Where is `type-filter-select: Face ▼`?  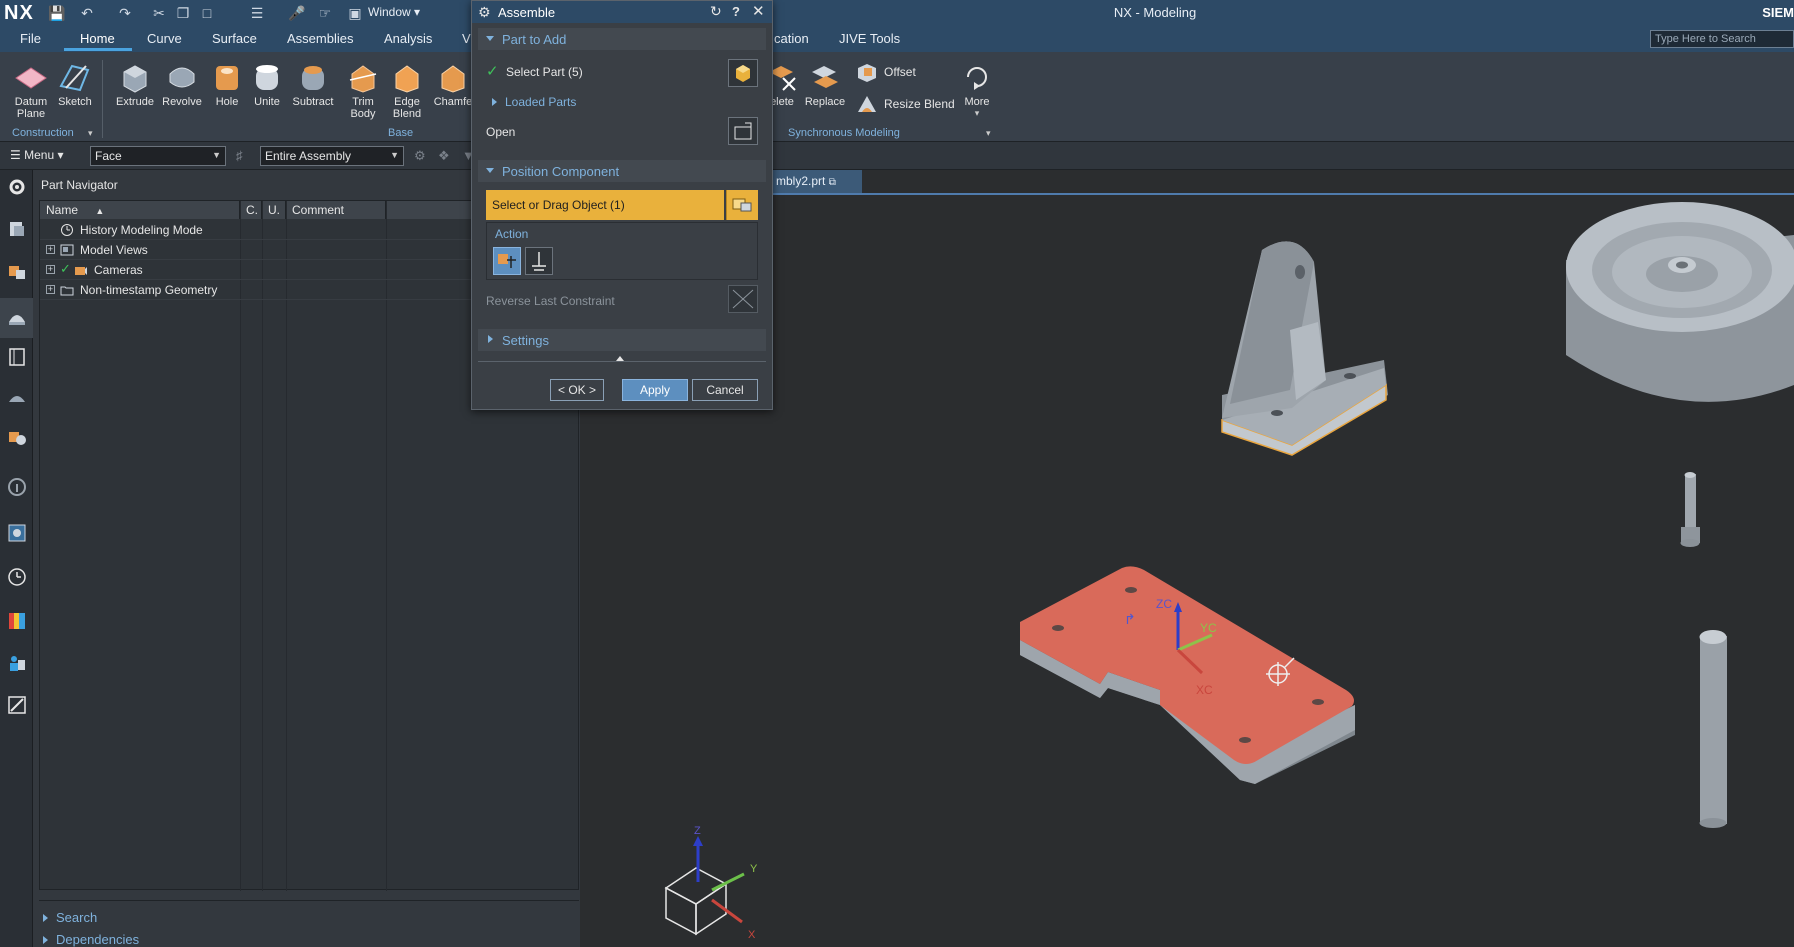 type-filter-select: Face ▼ is located at coordinates (158, 156).